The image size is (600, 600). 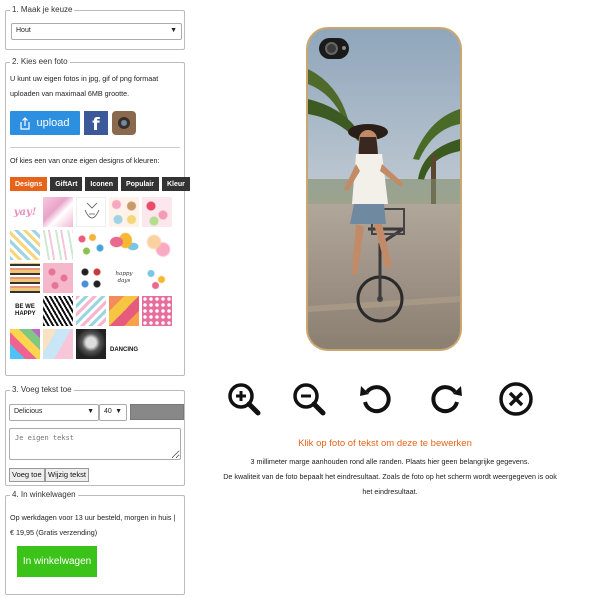 I want to click on edit-text-button: Wijzig tekst, so click(x=67, y=475).